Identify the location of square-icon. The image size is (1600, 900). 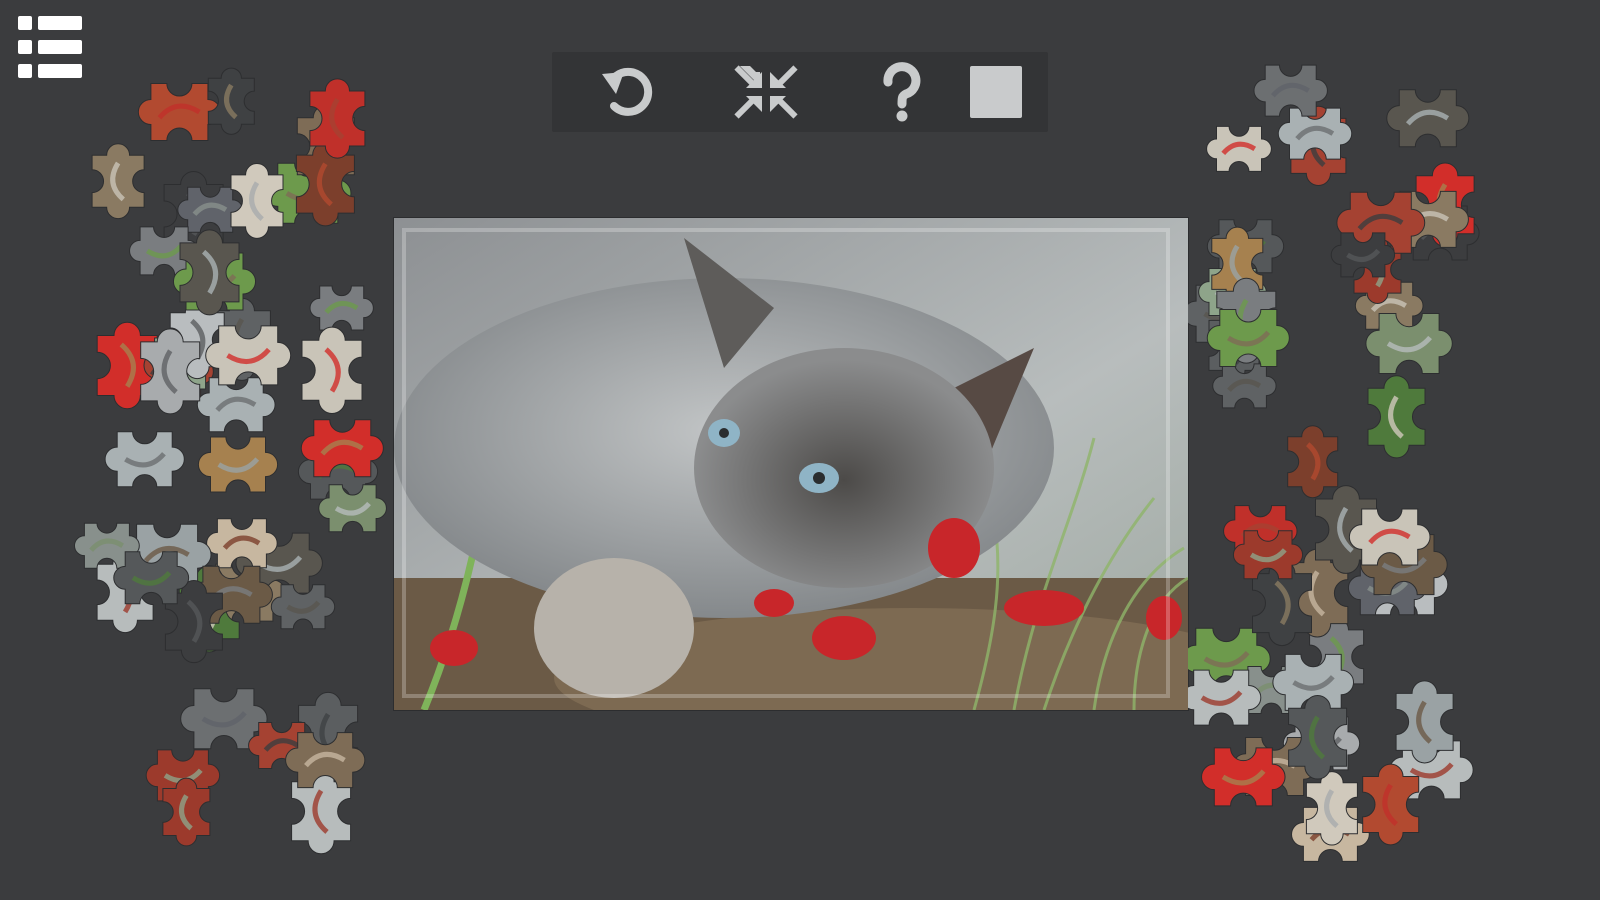
(996, 92).